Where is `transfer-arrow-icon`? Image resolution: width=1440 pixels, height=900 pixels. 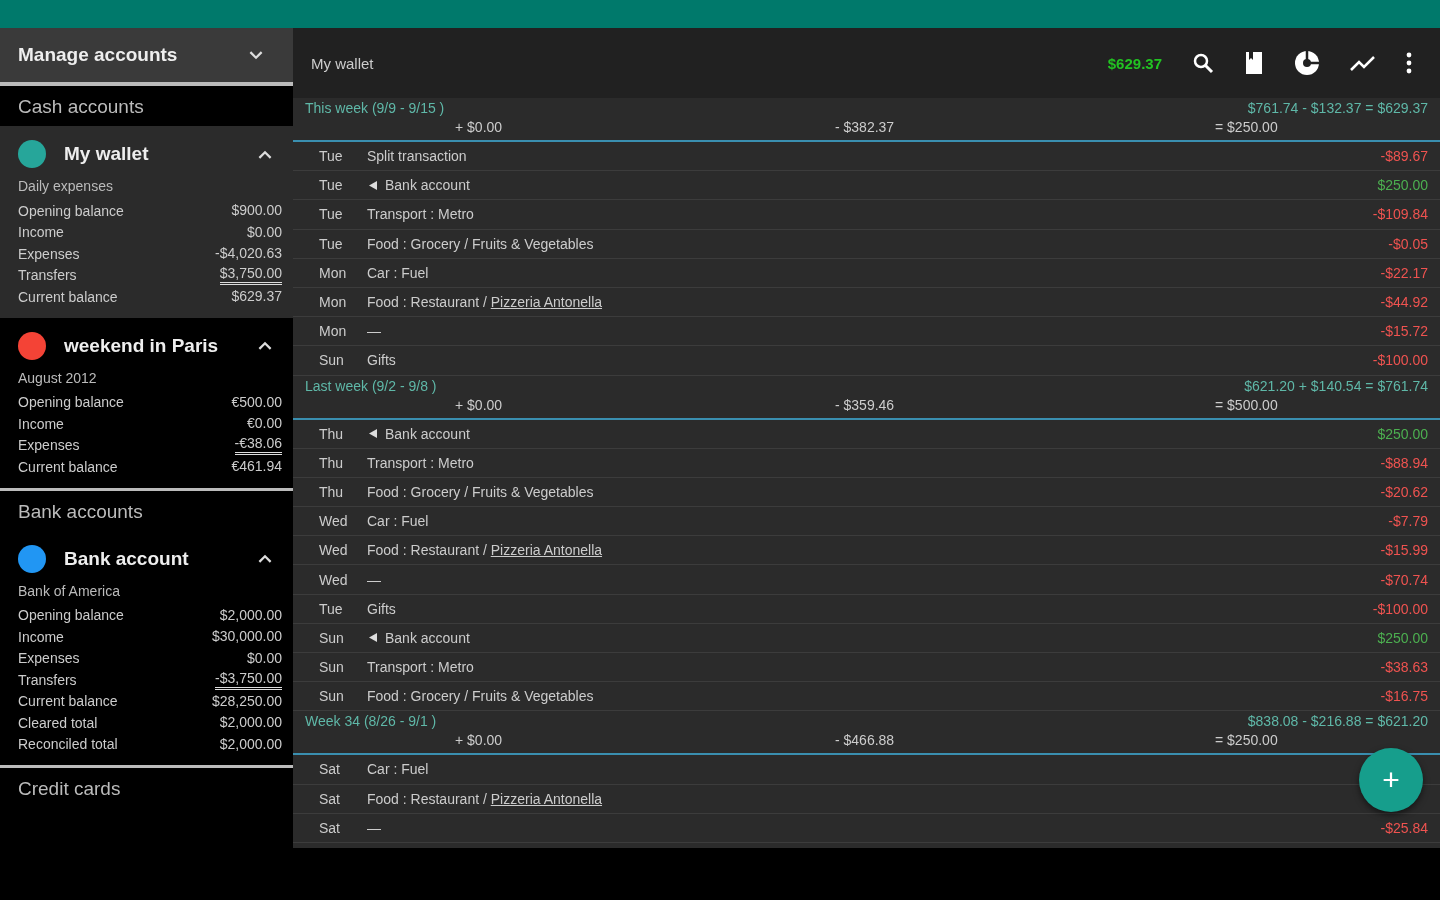 transfer-arrow-icon is located at coordinates (373, 434).